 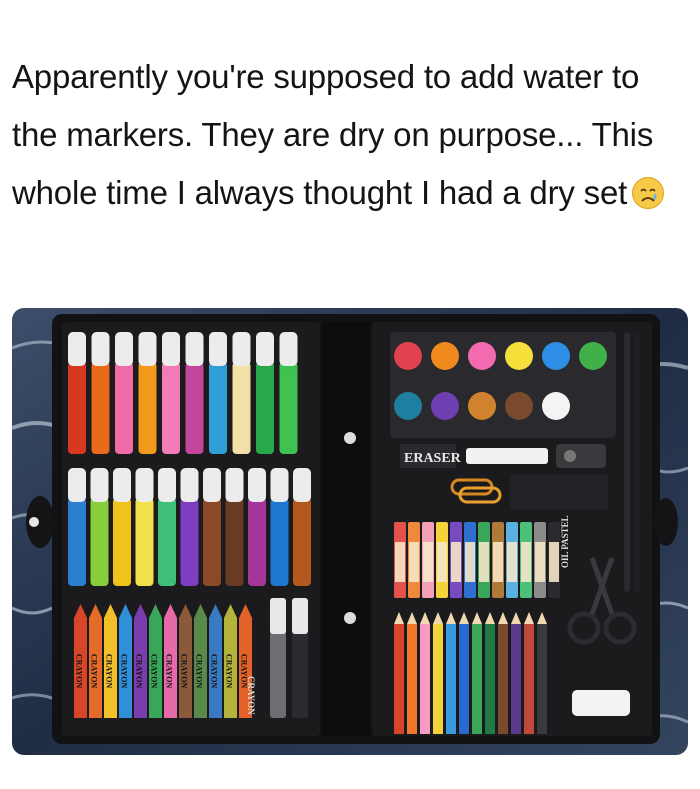 What do you see at coordinates (350, 618) in the screenshot?
I see `hinge-bottom` at bounding box center [350, 618].